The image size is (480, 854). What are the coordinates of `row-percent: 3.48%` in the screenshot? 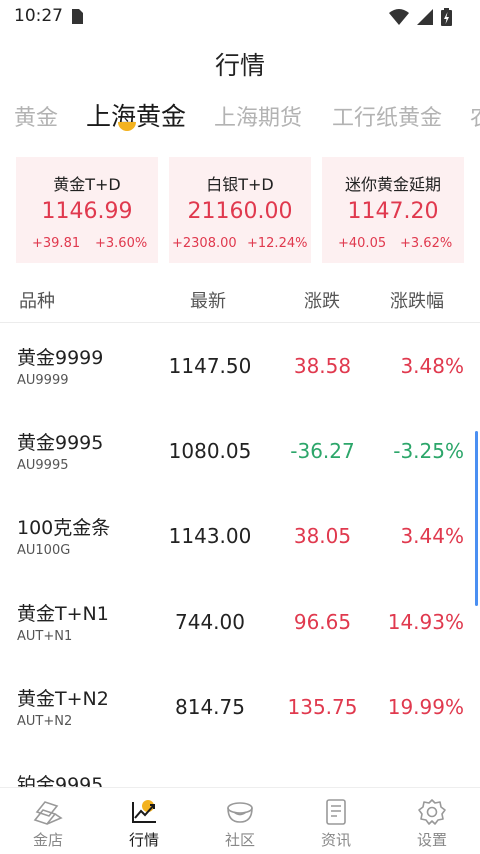 It's located at (432, 366).